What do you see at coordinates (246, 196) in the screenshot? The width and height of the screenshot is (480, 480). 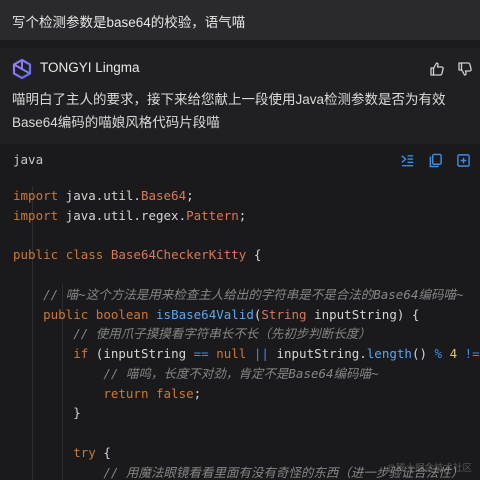 I see `code-line: import java.util.Base64;` at bounding box center [246, 196].